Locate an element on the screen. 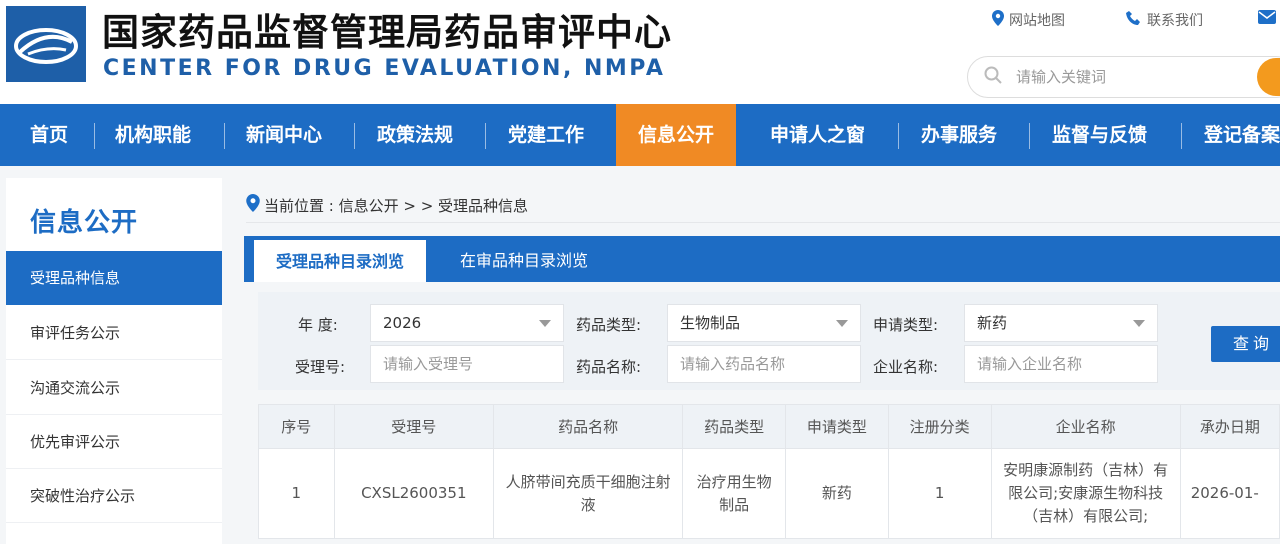  year-select: 2026 is located at coordinates (467, 323).